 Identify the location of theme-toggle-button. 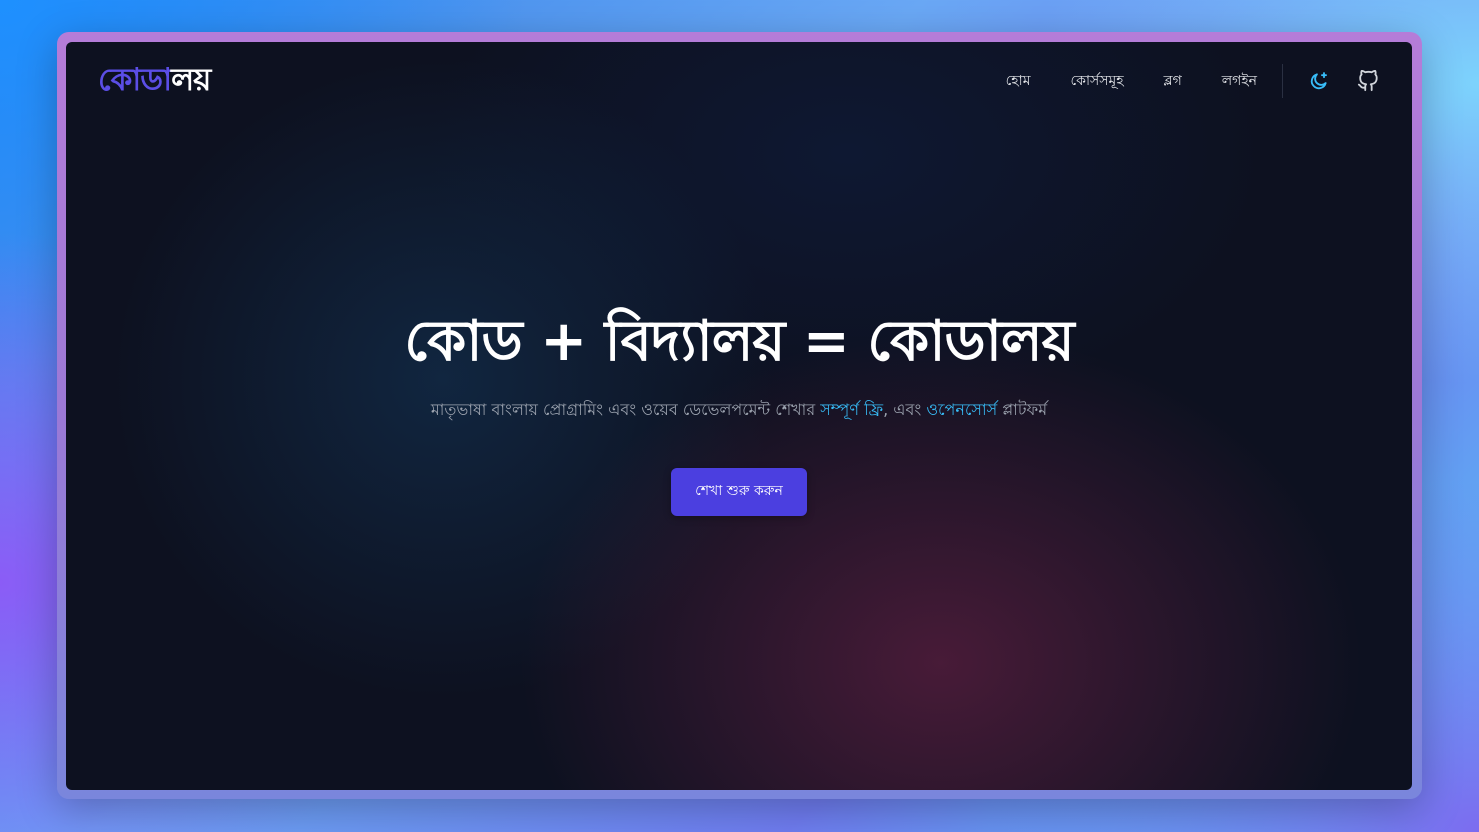
(1319, 81).